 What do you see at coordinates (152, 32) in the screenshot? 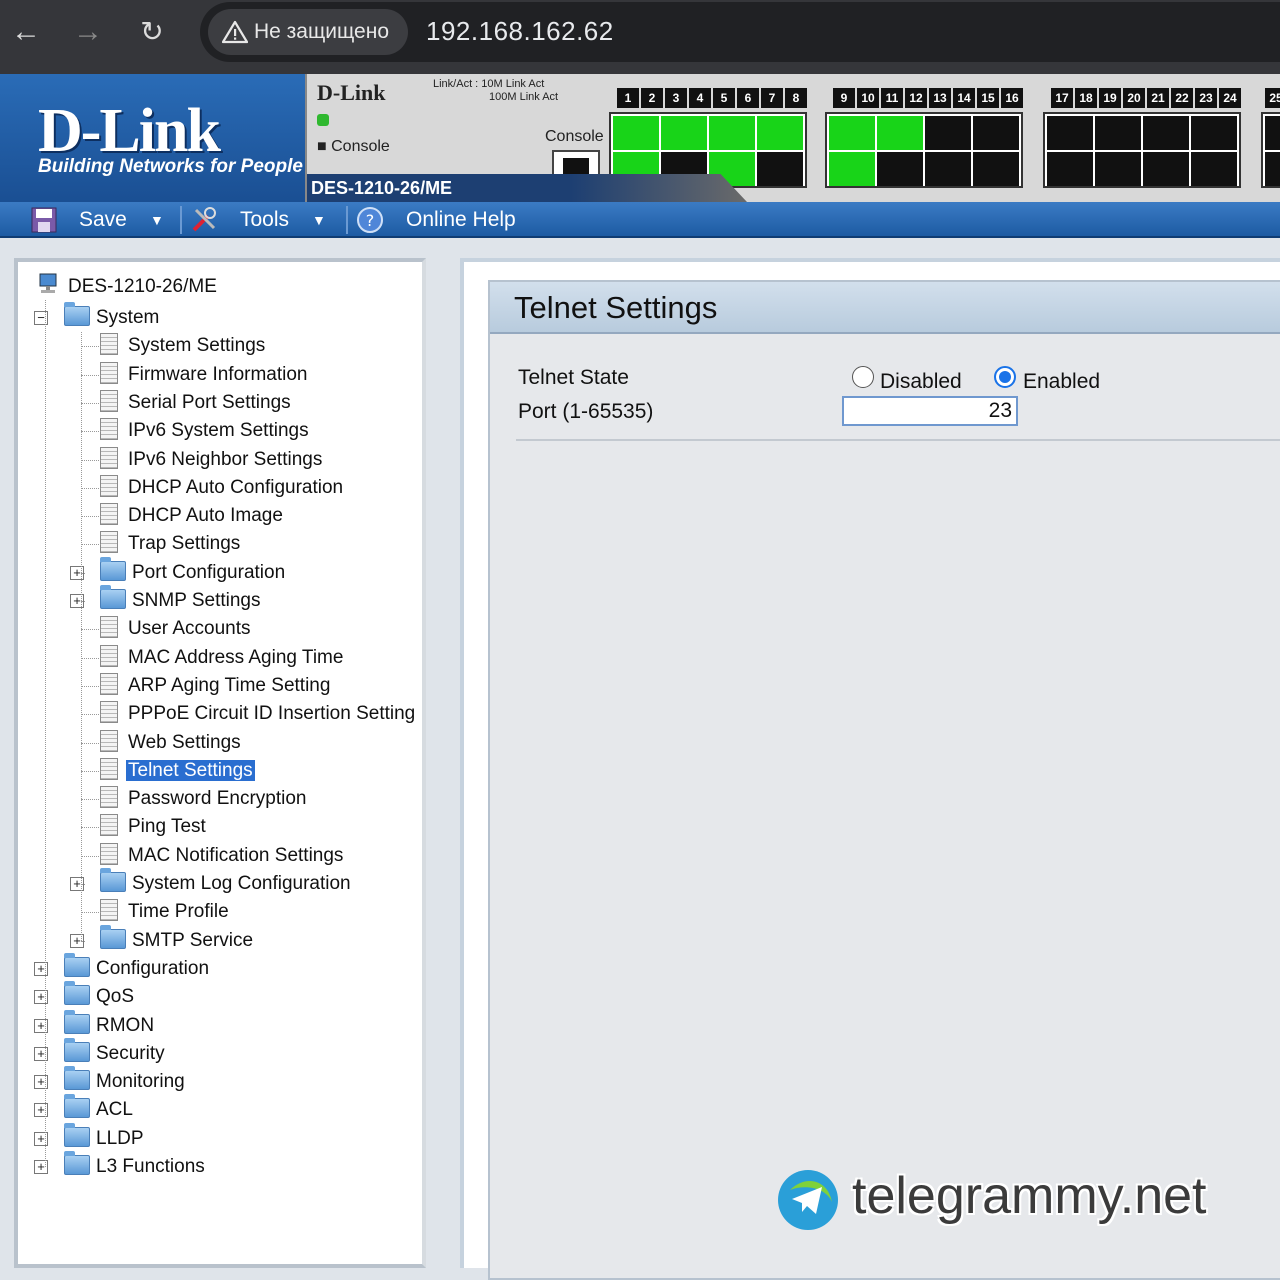
I see `reload-icon: ↻` at bounding box center [152, 32].